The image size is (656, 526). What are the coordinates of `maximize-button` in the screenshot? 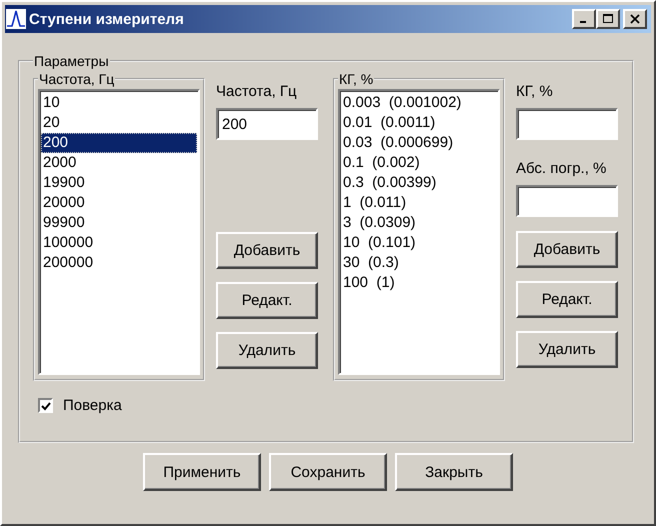 It's located at (608, 19).